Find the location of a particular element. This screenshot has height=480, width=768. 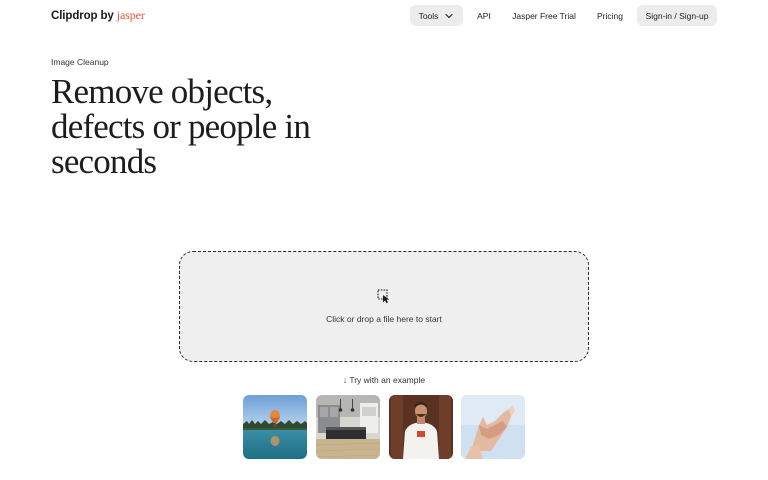

chevron-down-icon is located at coordinates (449, 15).